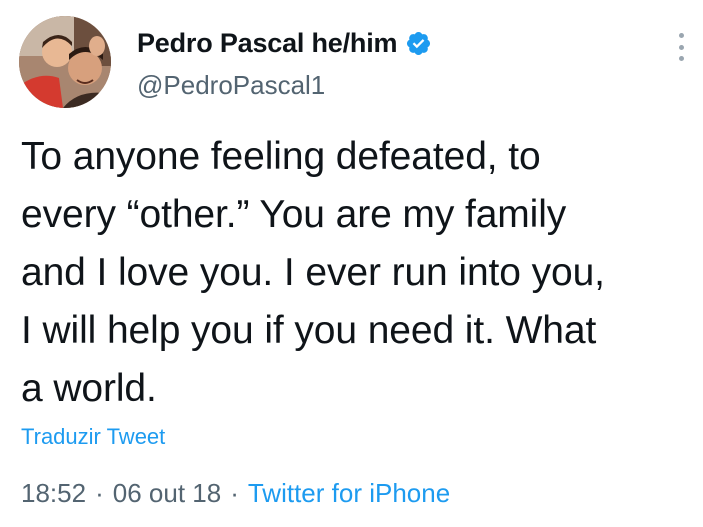 Image resolution: width=703 pixels, height=527 pixels. Describe the element at coordinates (231, 85) in the screenshot. I see `author-handle: @PedroPascal1` at that location.